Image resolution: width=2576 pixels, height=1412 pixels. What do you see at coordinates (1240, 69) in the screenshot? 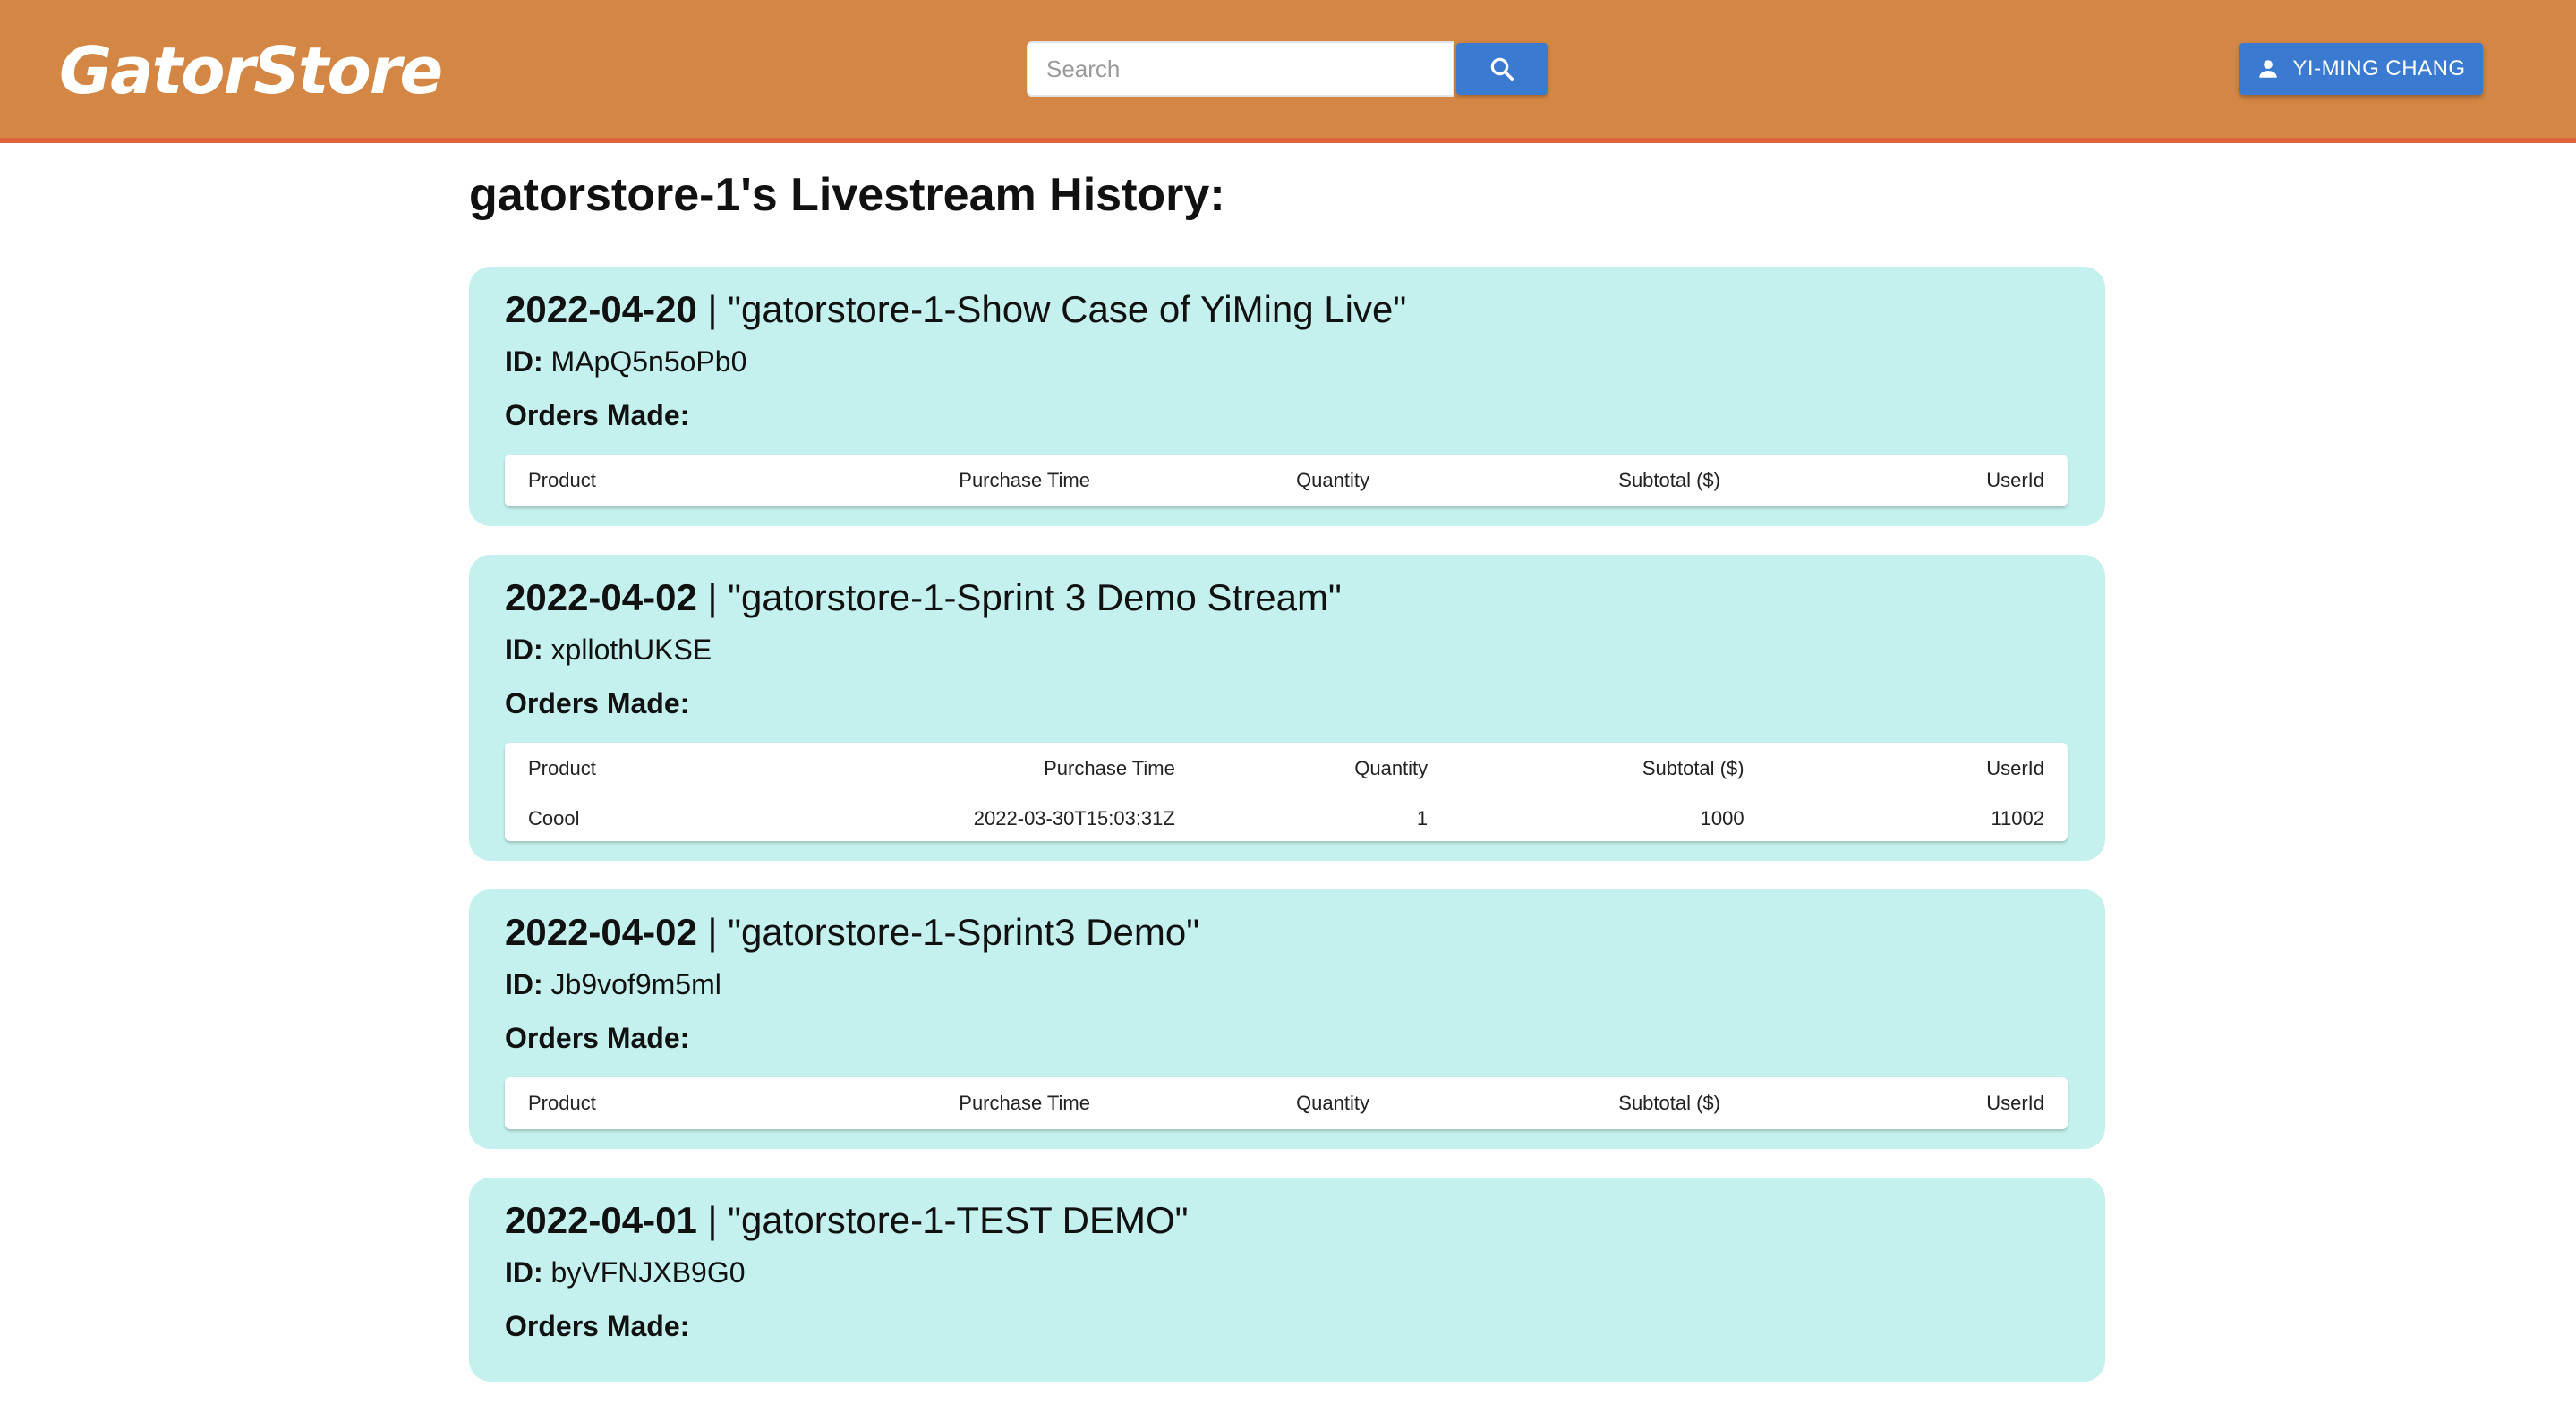
I see `search-input` at bounding box center [1240, 69].